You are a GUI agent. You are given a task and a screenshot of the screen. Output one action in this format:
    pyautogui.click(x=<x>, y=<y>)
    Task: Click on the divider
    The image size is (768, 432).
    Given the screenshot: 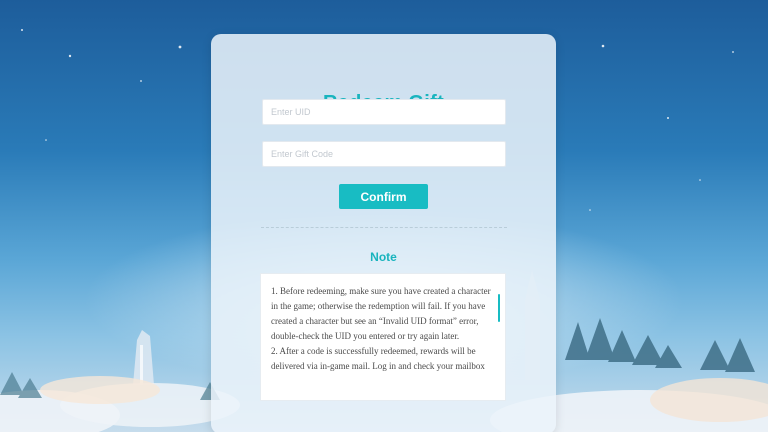 What is the action you would take?
    pyautogui.click(x=384, y=227)
    